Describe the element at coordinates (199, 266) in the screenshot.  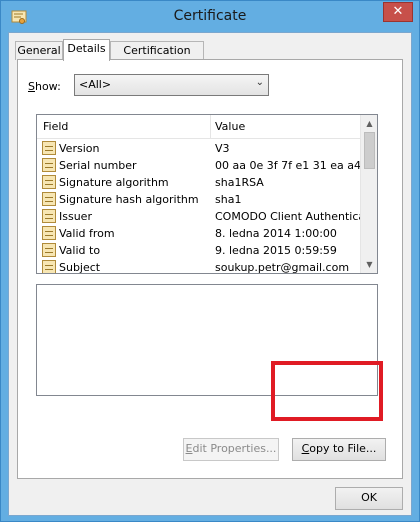
I see `list-item: Subject soukup.petr@gmail.com` at that location.